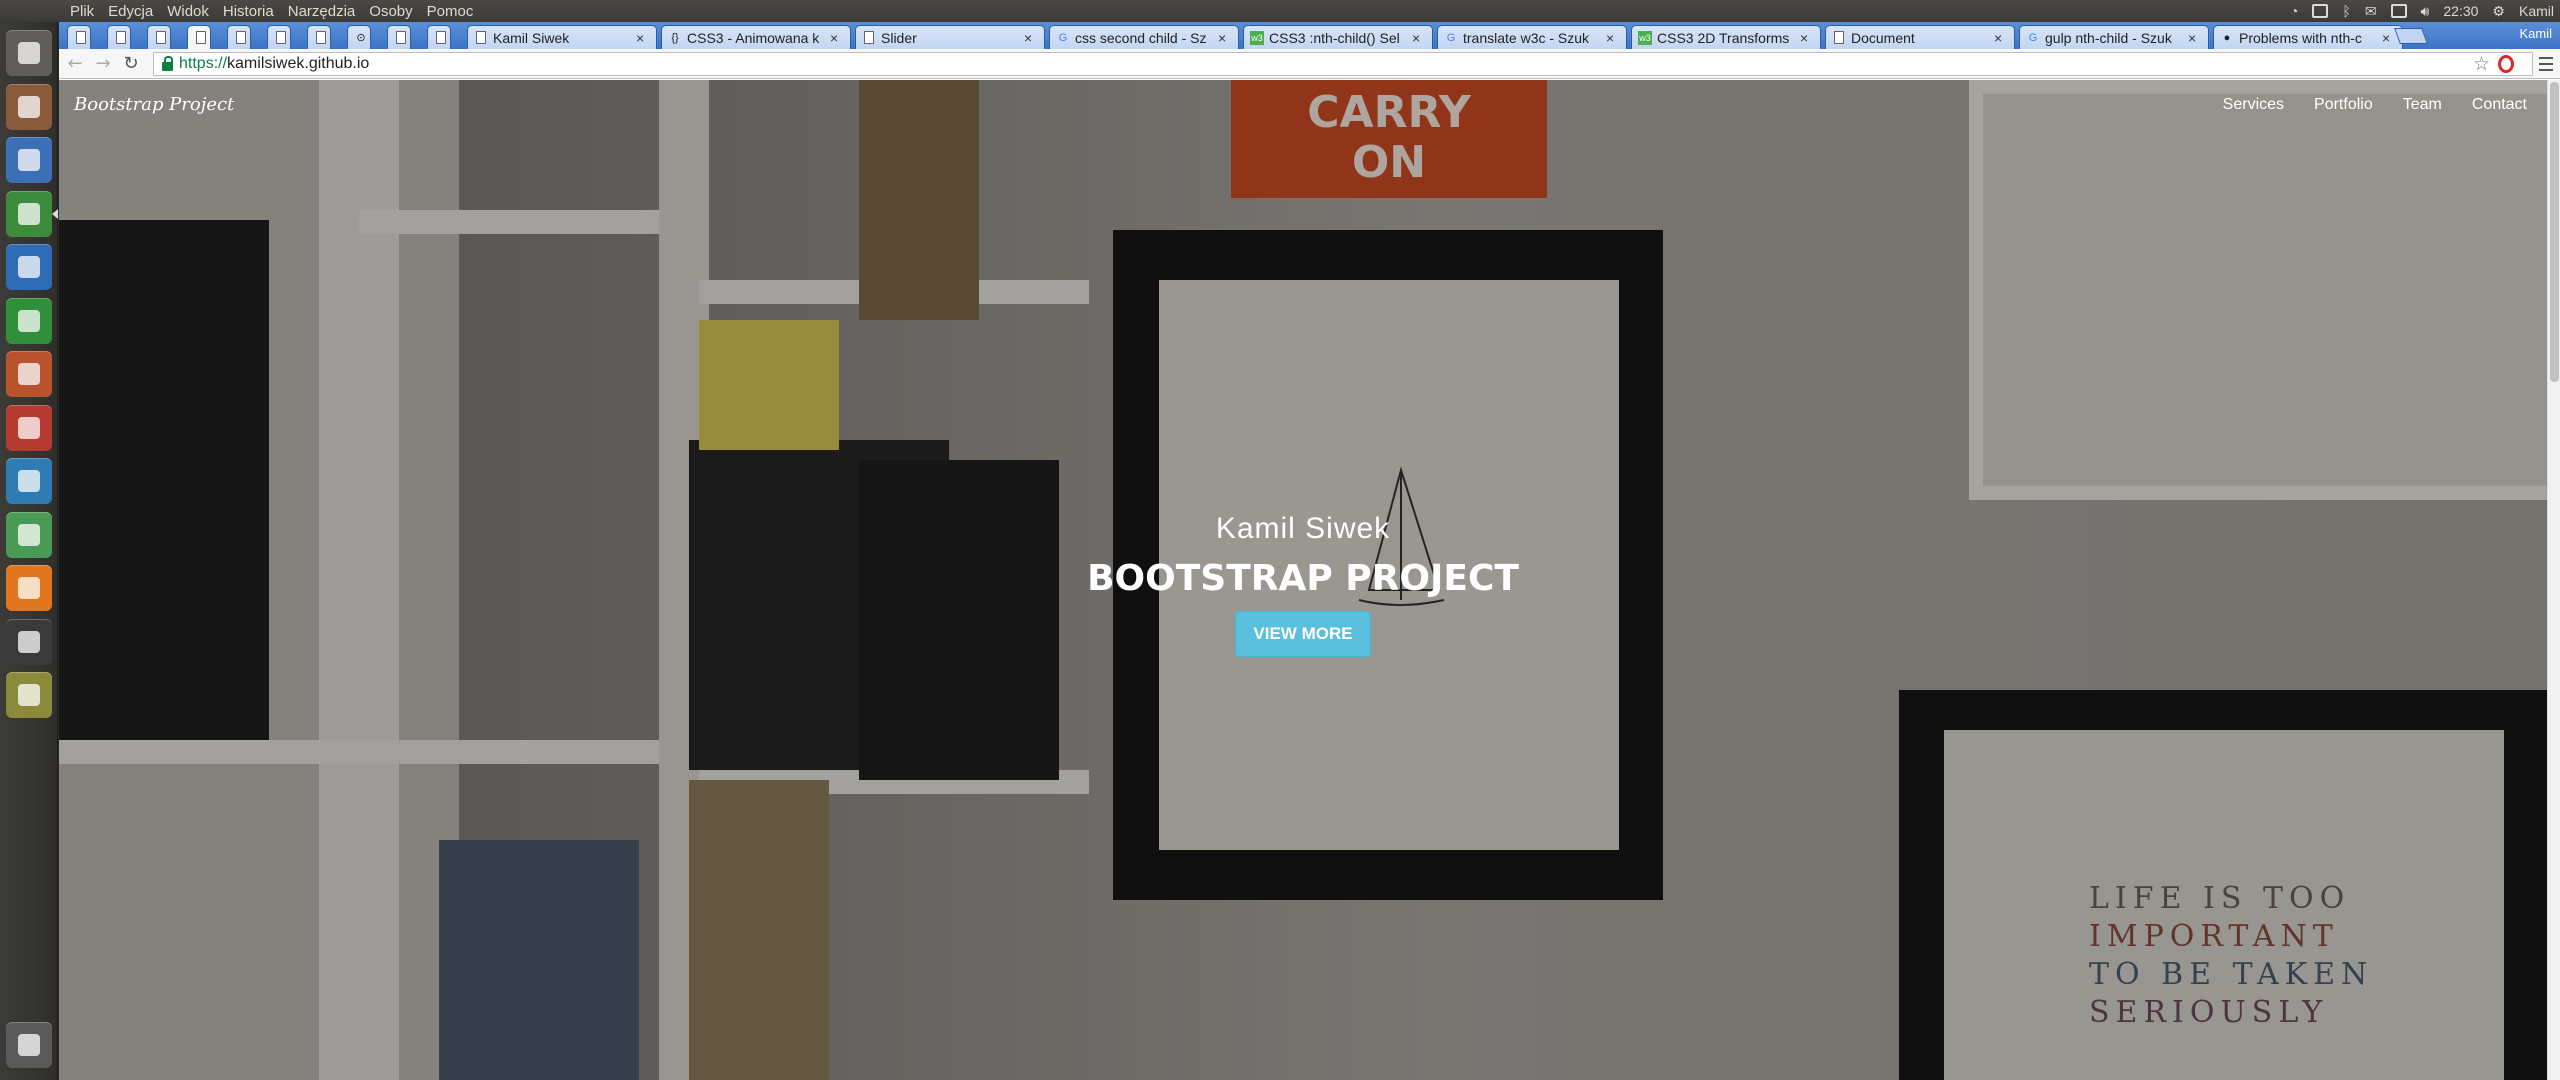 This screenshot has height=1080, width=2560. Describe the element at coordinates (1303, 634) in the screenshot. I see `view-more-button: VIEW MORE` at that location.